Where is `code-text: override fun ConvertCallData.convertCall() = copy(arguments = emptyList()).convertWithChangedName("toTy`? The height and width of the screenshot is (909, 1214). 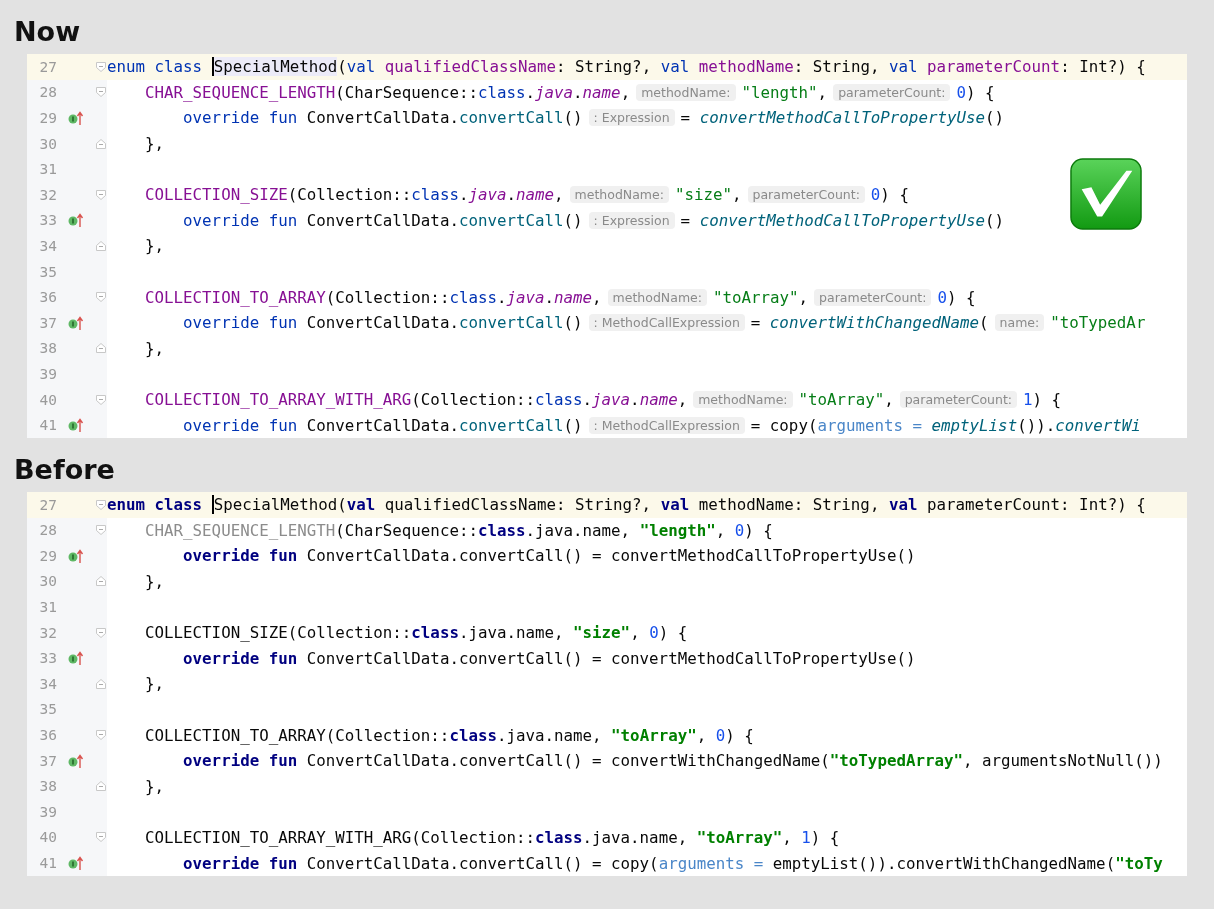
code-text: override fun ConvertCallData.convertCall() = copy(arguments = emptyList()).convertWithChangedName("toTy is located at coordinates (672, 863).